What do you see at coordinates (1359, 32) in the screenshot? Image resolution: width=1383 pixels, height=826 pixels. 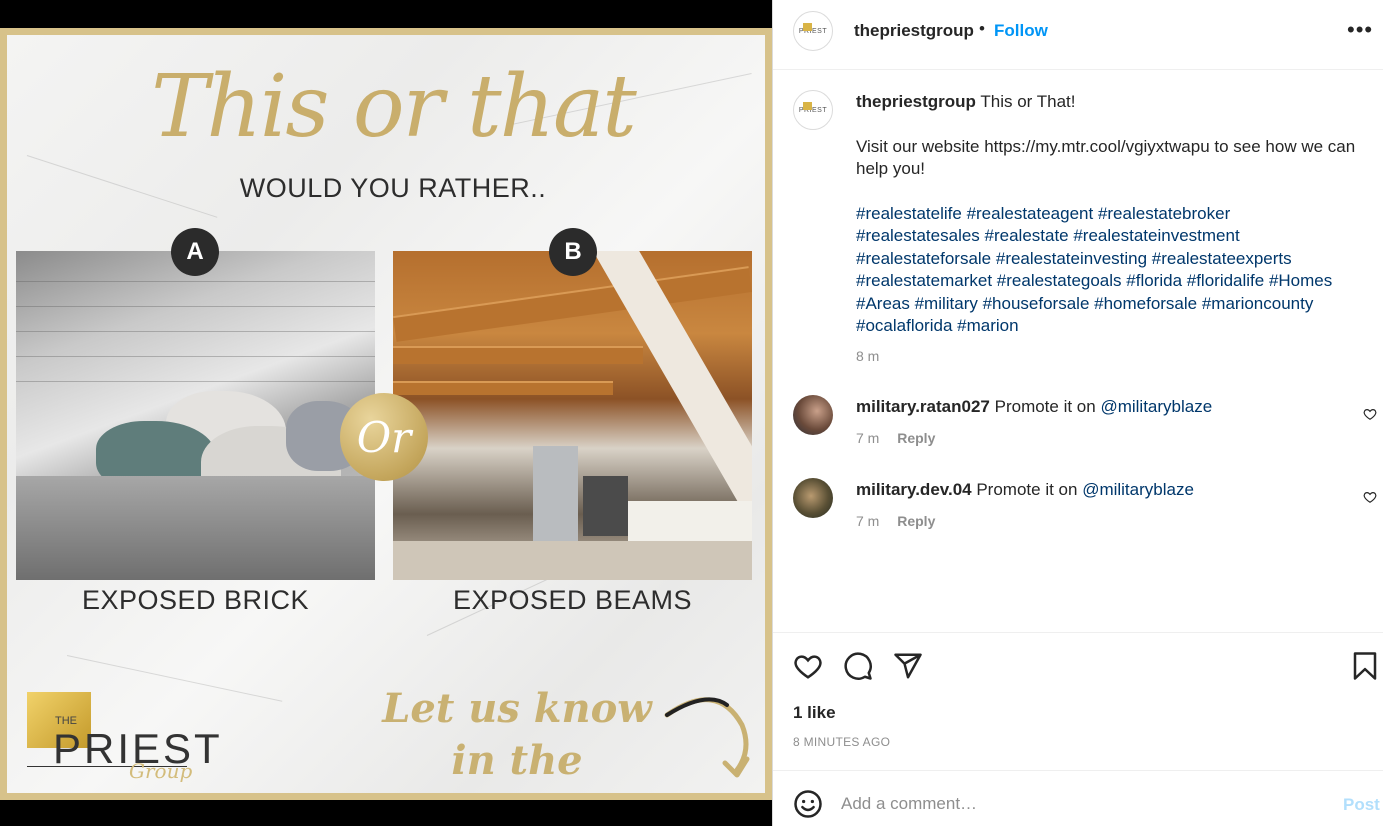 I see `more-horizontal-icon: •••` at bounding box center [1359, 32].